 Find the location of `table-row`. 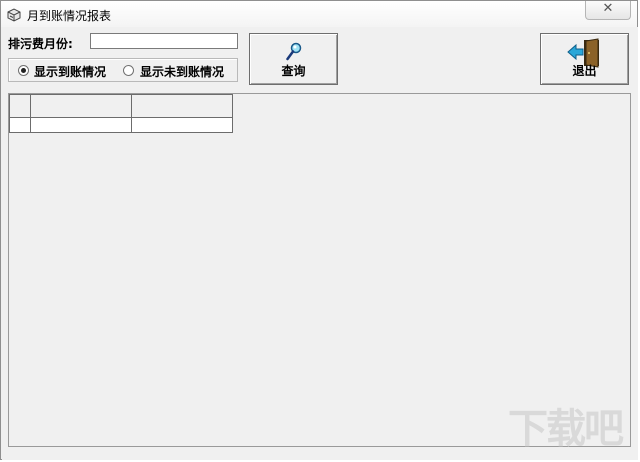

table-row is located at coordinates (121, 125).